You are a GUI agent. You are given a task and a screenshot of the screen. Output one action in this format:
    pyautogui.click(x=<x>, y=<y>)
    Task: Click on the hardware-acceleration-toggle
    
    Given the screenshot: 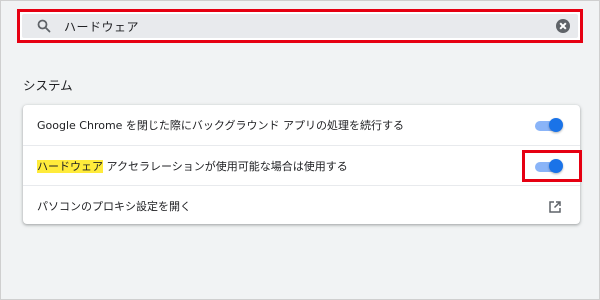 What is the action you would take?
    pyautogui.click(x=548, y=165)
    